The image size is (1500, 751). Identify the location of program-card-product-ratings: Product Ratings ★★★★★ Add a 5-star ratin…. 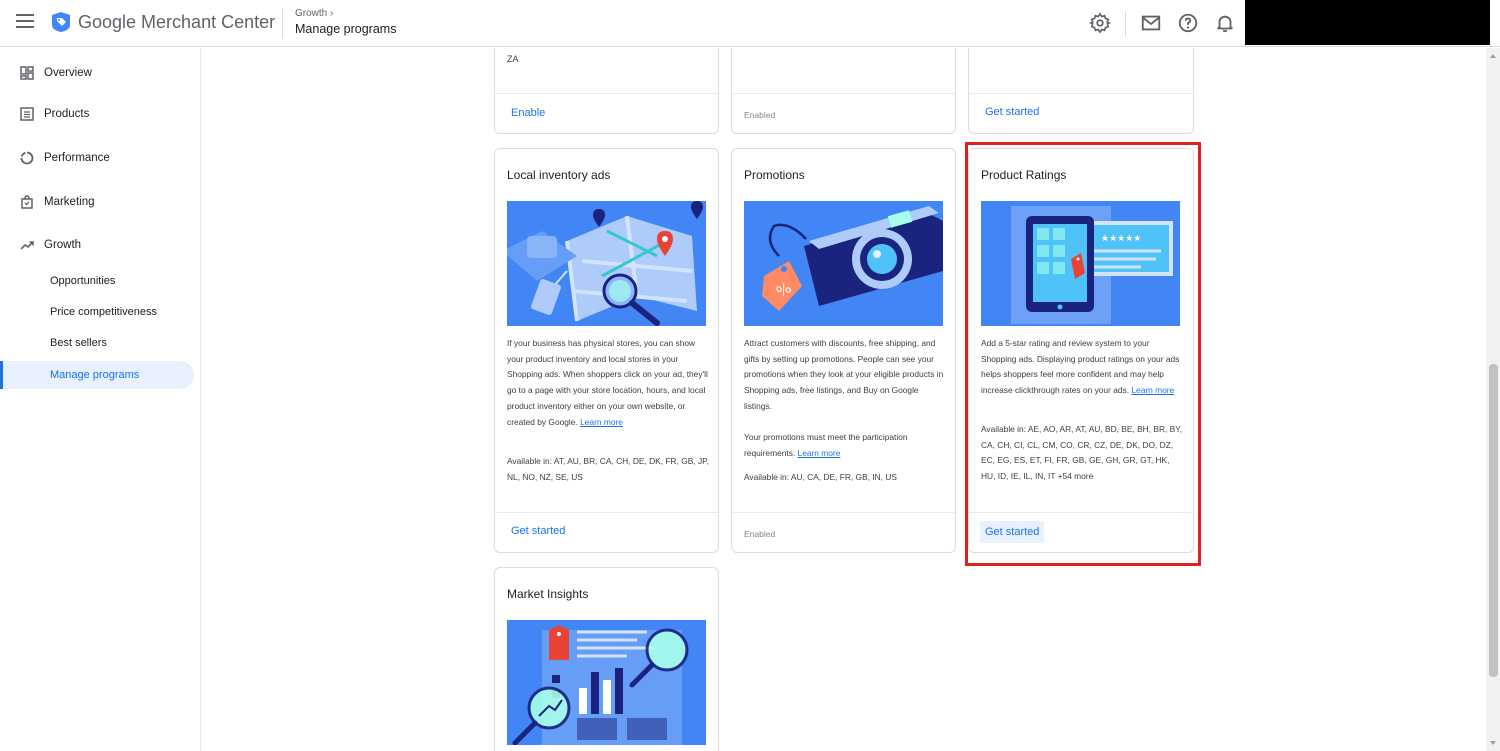
(1081, 350).